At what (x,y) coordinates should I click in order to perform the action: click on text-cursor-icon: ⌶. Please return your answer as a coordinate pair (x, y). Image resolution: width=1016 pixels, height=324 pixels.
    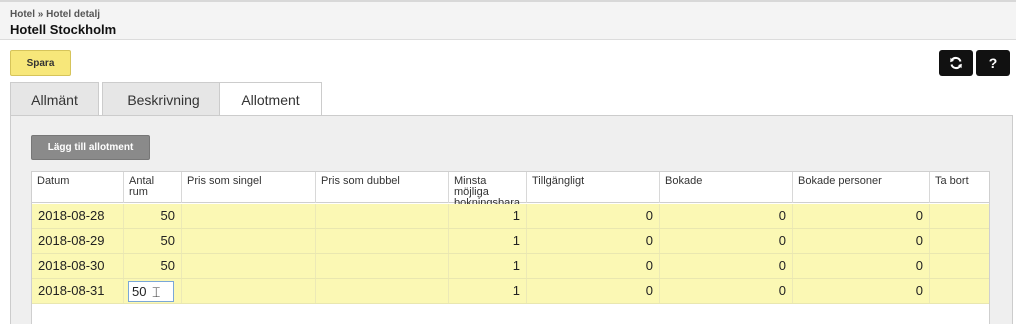
    Looking at the image, I should click on (156, 292).